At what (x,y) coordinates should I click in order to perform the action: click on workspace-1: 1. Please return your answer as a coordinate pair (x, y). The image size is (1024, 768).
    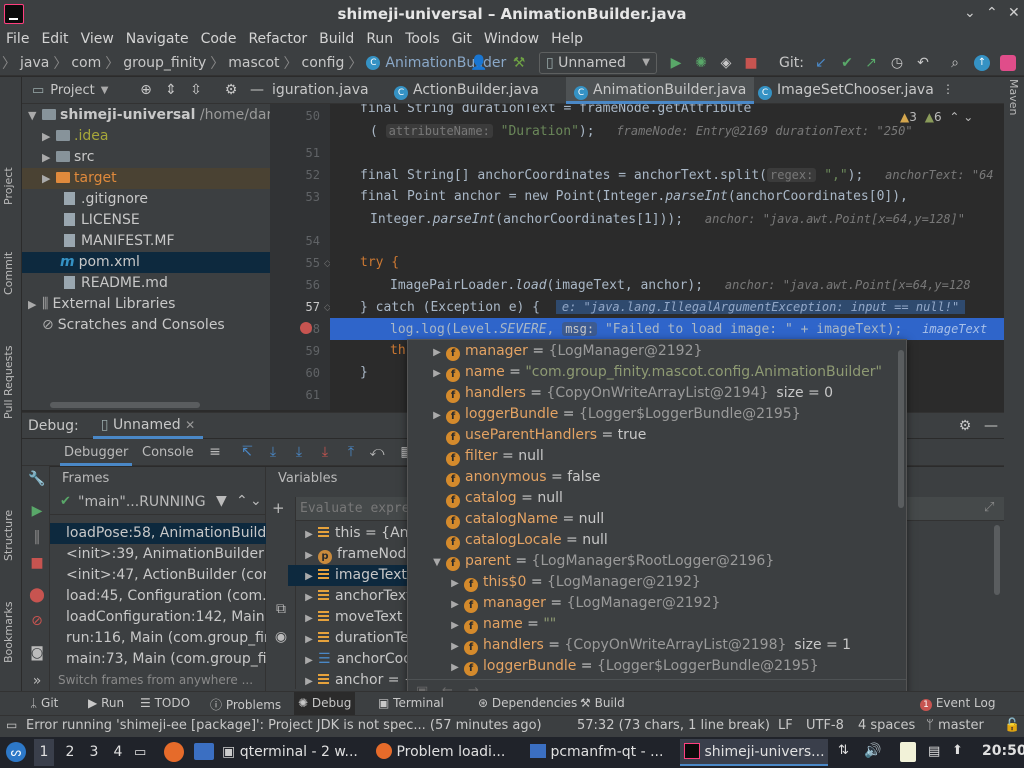
    Looking at the image, I should click on (44, 752).